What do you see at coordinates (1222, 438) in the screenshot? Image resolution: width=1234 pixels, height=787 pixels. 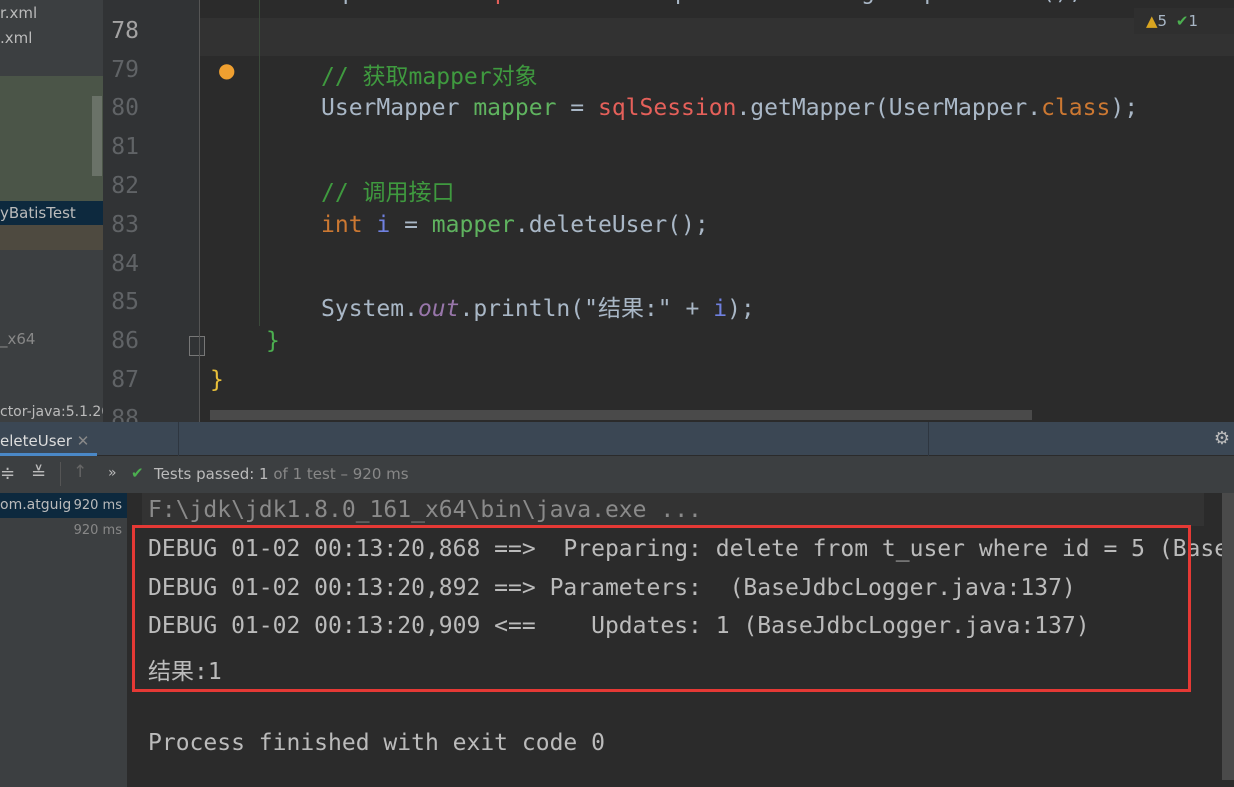 I see `gear-icon: ⚙` at bounding box center [1222, 438].